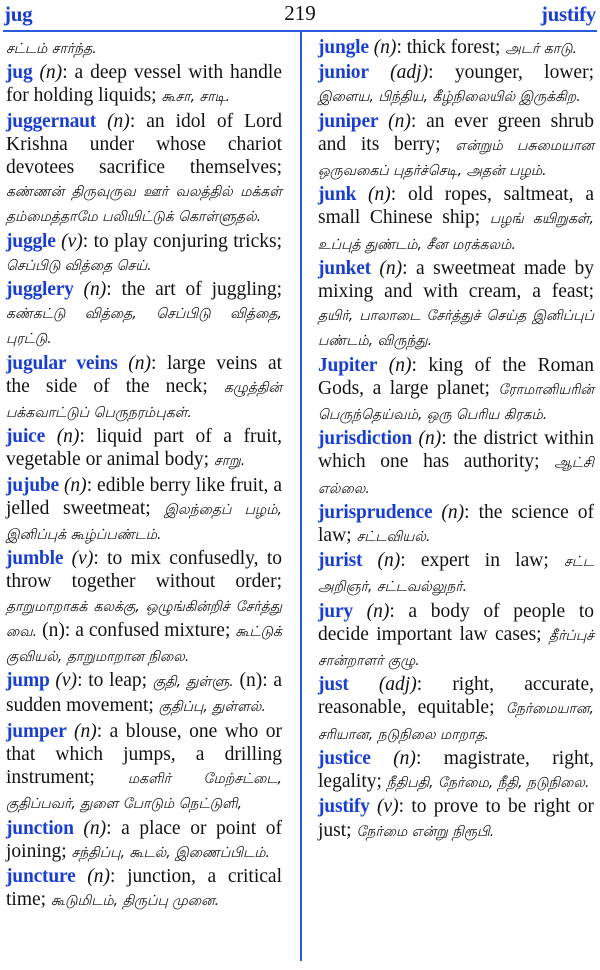  I want to click on headword: junket, so click(344, 268).